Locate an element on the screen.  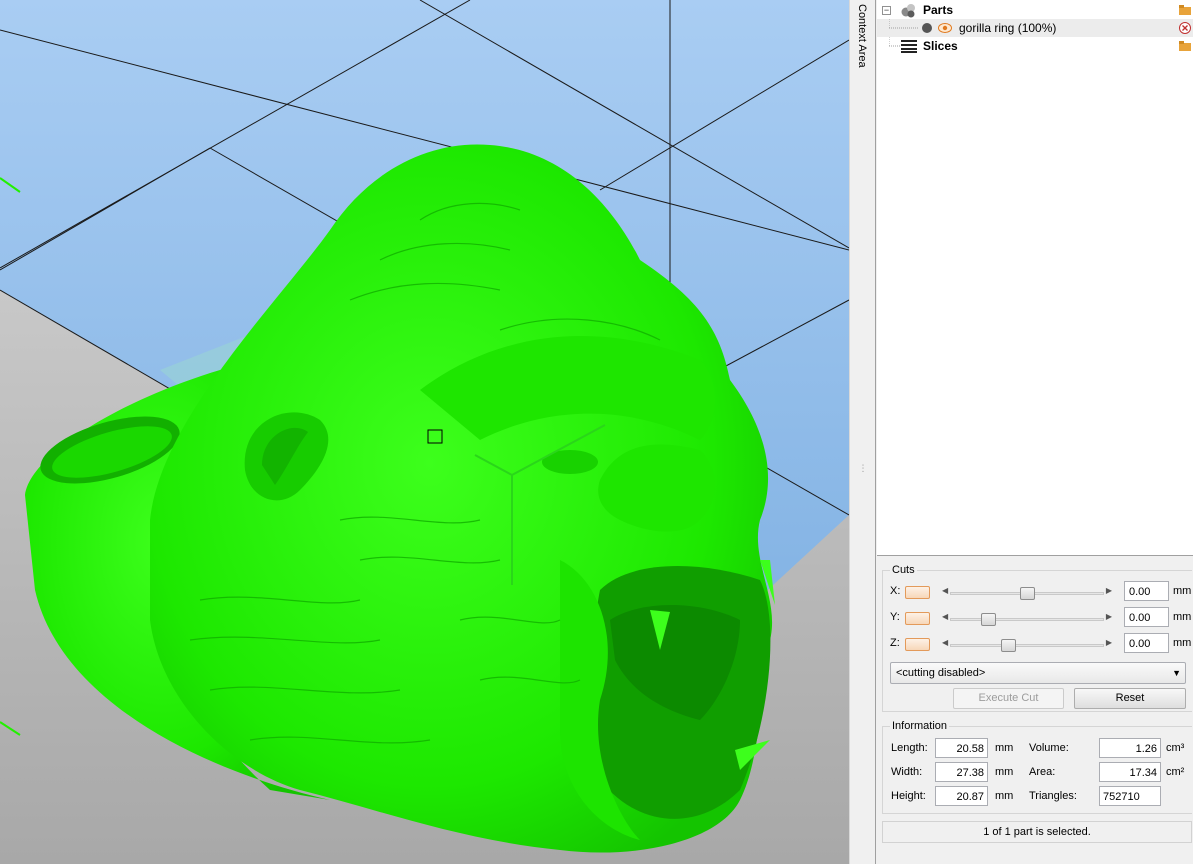
area-unit: cm² is located at coordinates (1175, 772).